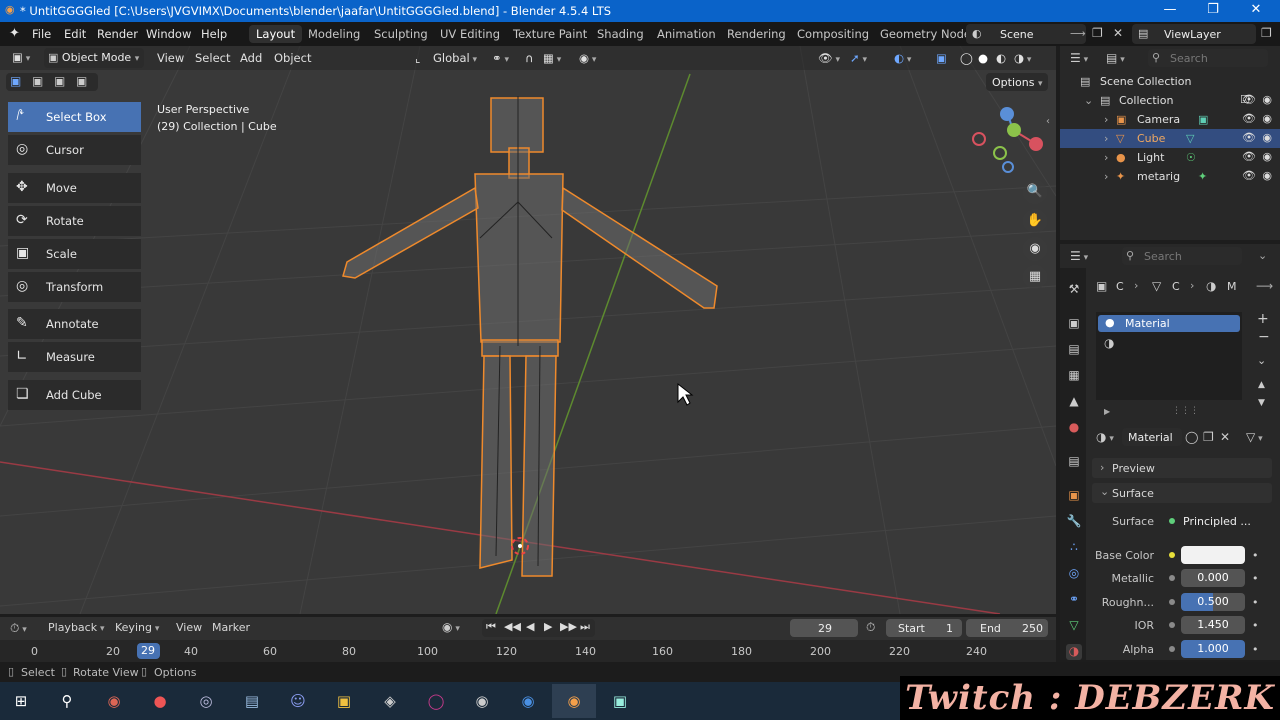 The height and width of the screenshot is (720, 1280). What do you see at coordinates (1172, 555) in the screenshot?
I see `base-color-socket-icon` at bounding box center [1172, 555].